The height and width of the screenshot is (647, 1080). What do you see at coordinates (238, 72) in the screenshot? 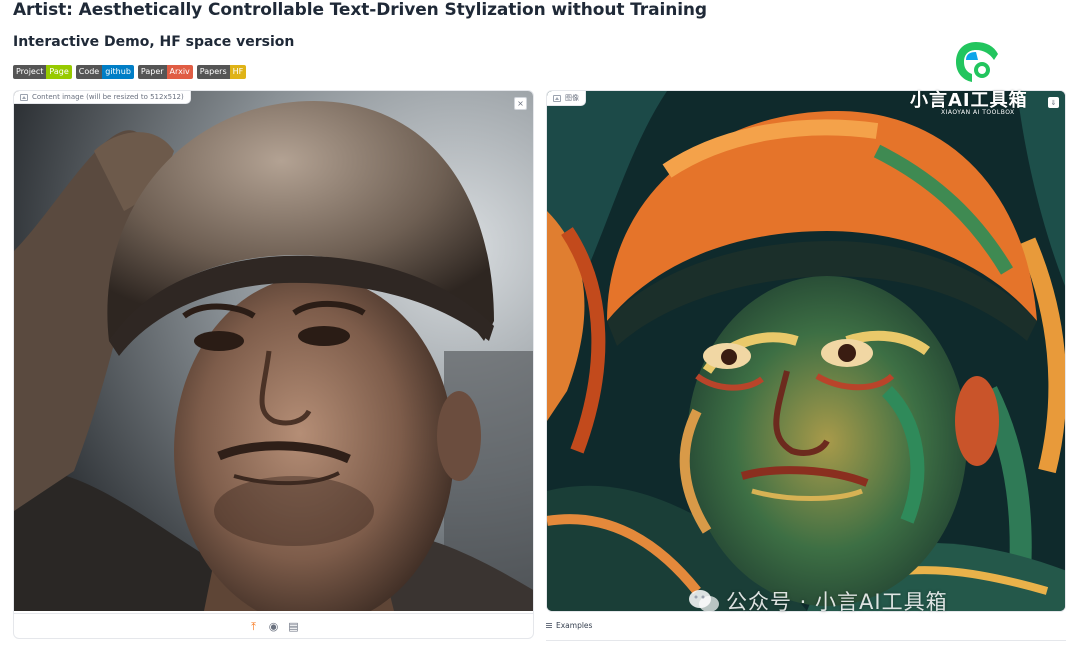
I see `badge-papers-right: HF` at bounding box center [238, 72].